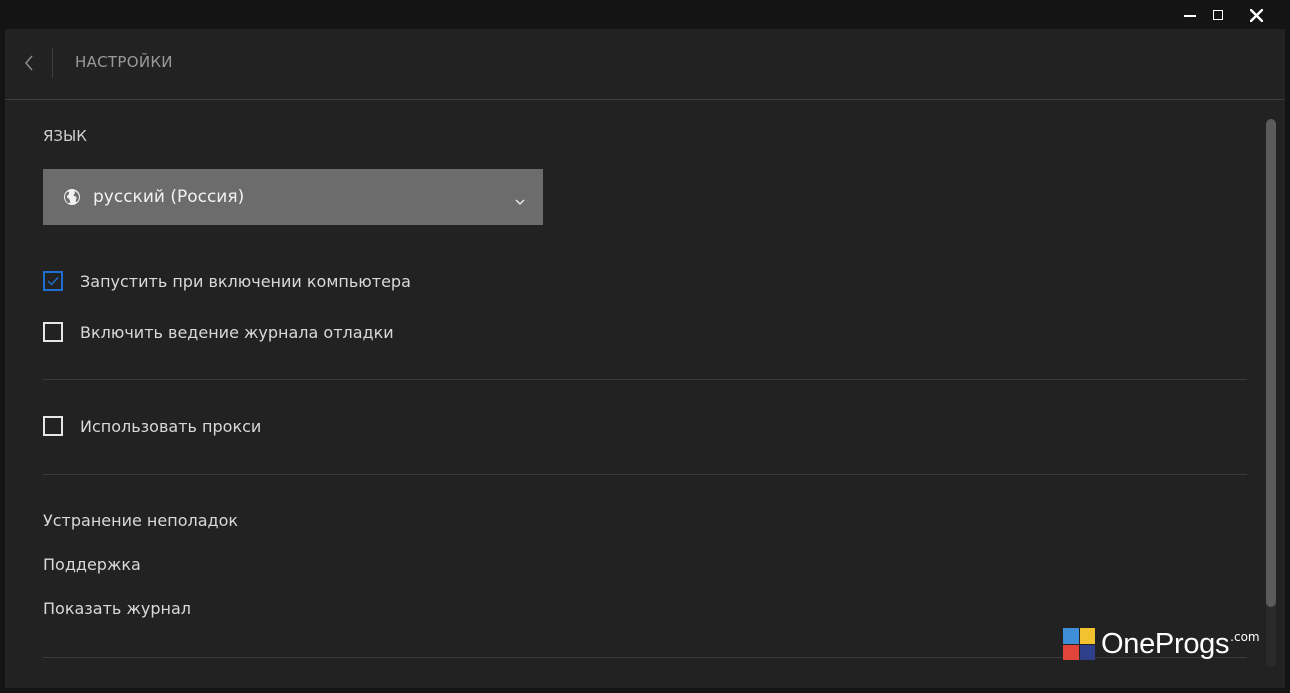 The height and width of the screenshot is (693, 1290). What do you see at coordinates (1190, 16) in the screenshot?
I see `minimize-icon` at bounding box center [1190, 16].